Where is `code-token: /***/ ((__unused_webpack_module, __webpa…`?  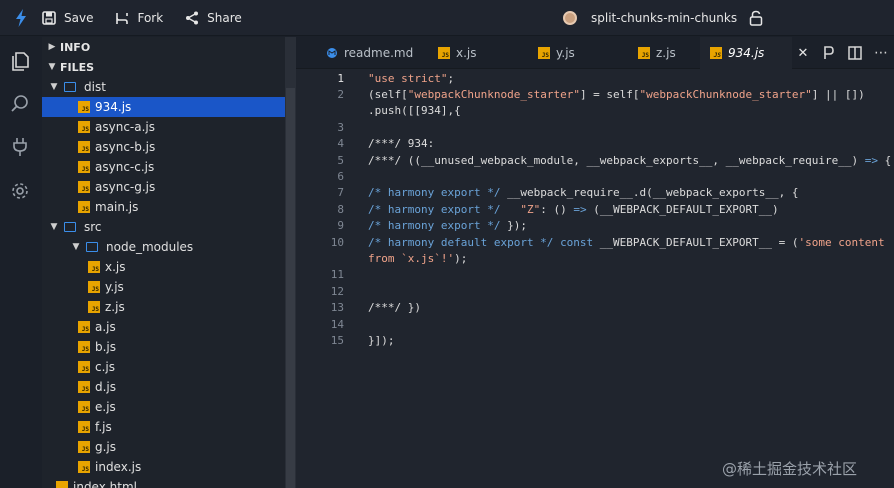
code-token: /***/ ((__unused_webpack_module, __webpa… is located at coordinates (616, 160).